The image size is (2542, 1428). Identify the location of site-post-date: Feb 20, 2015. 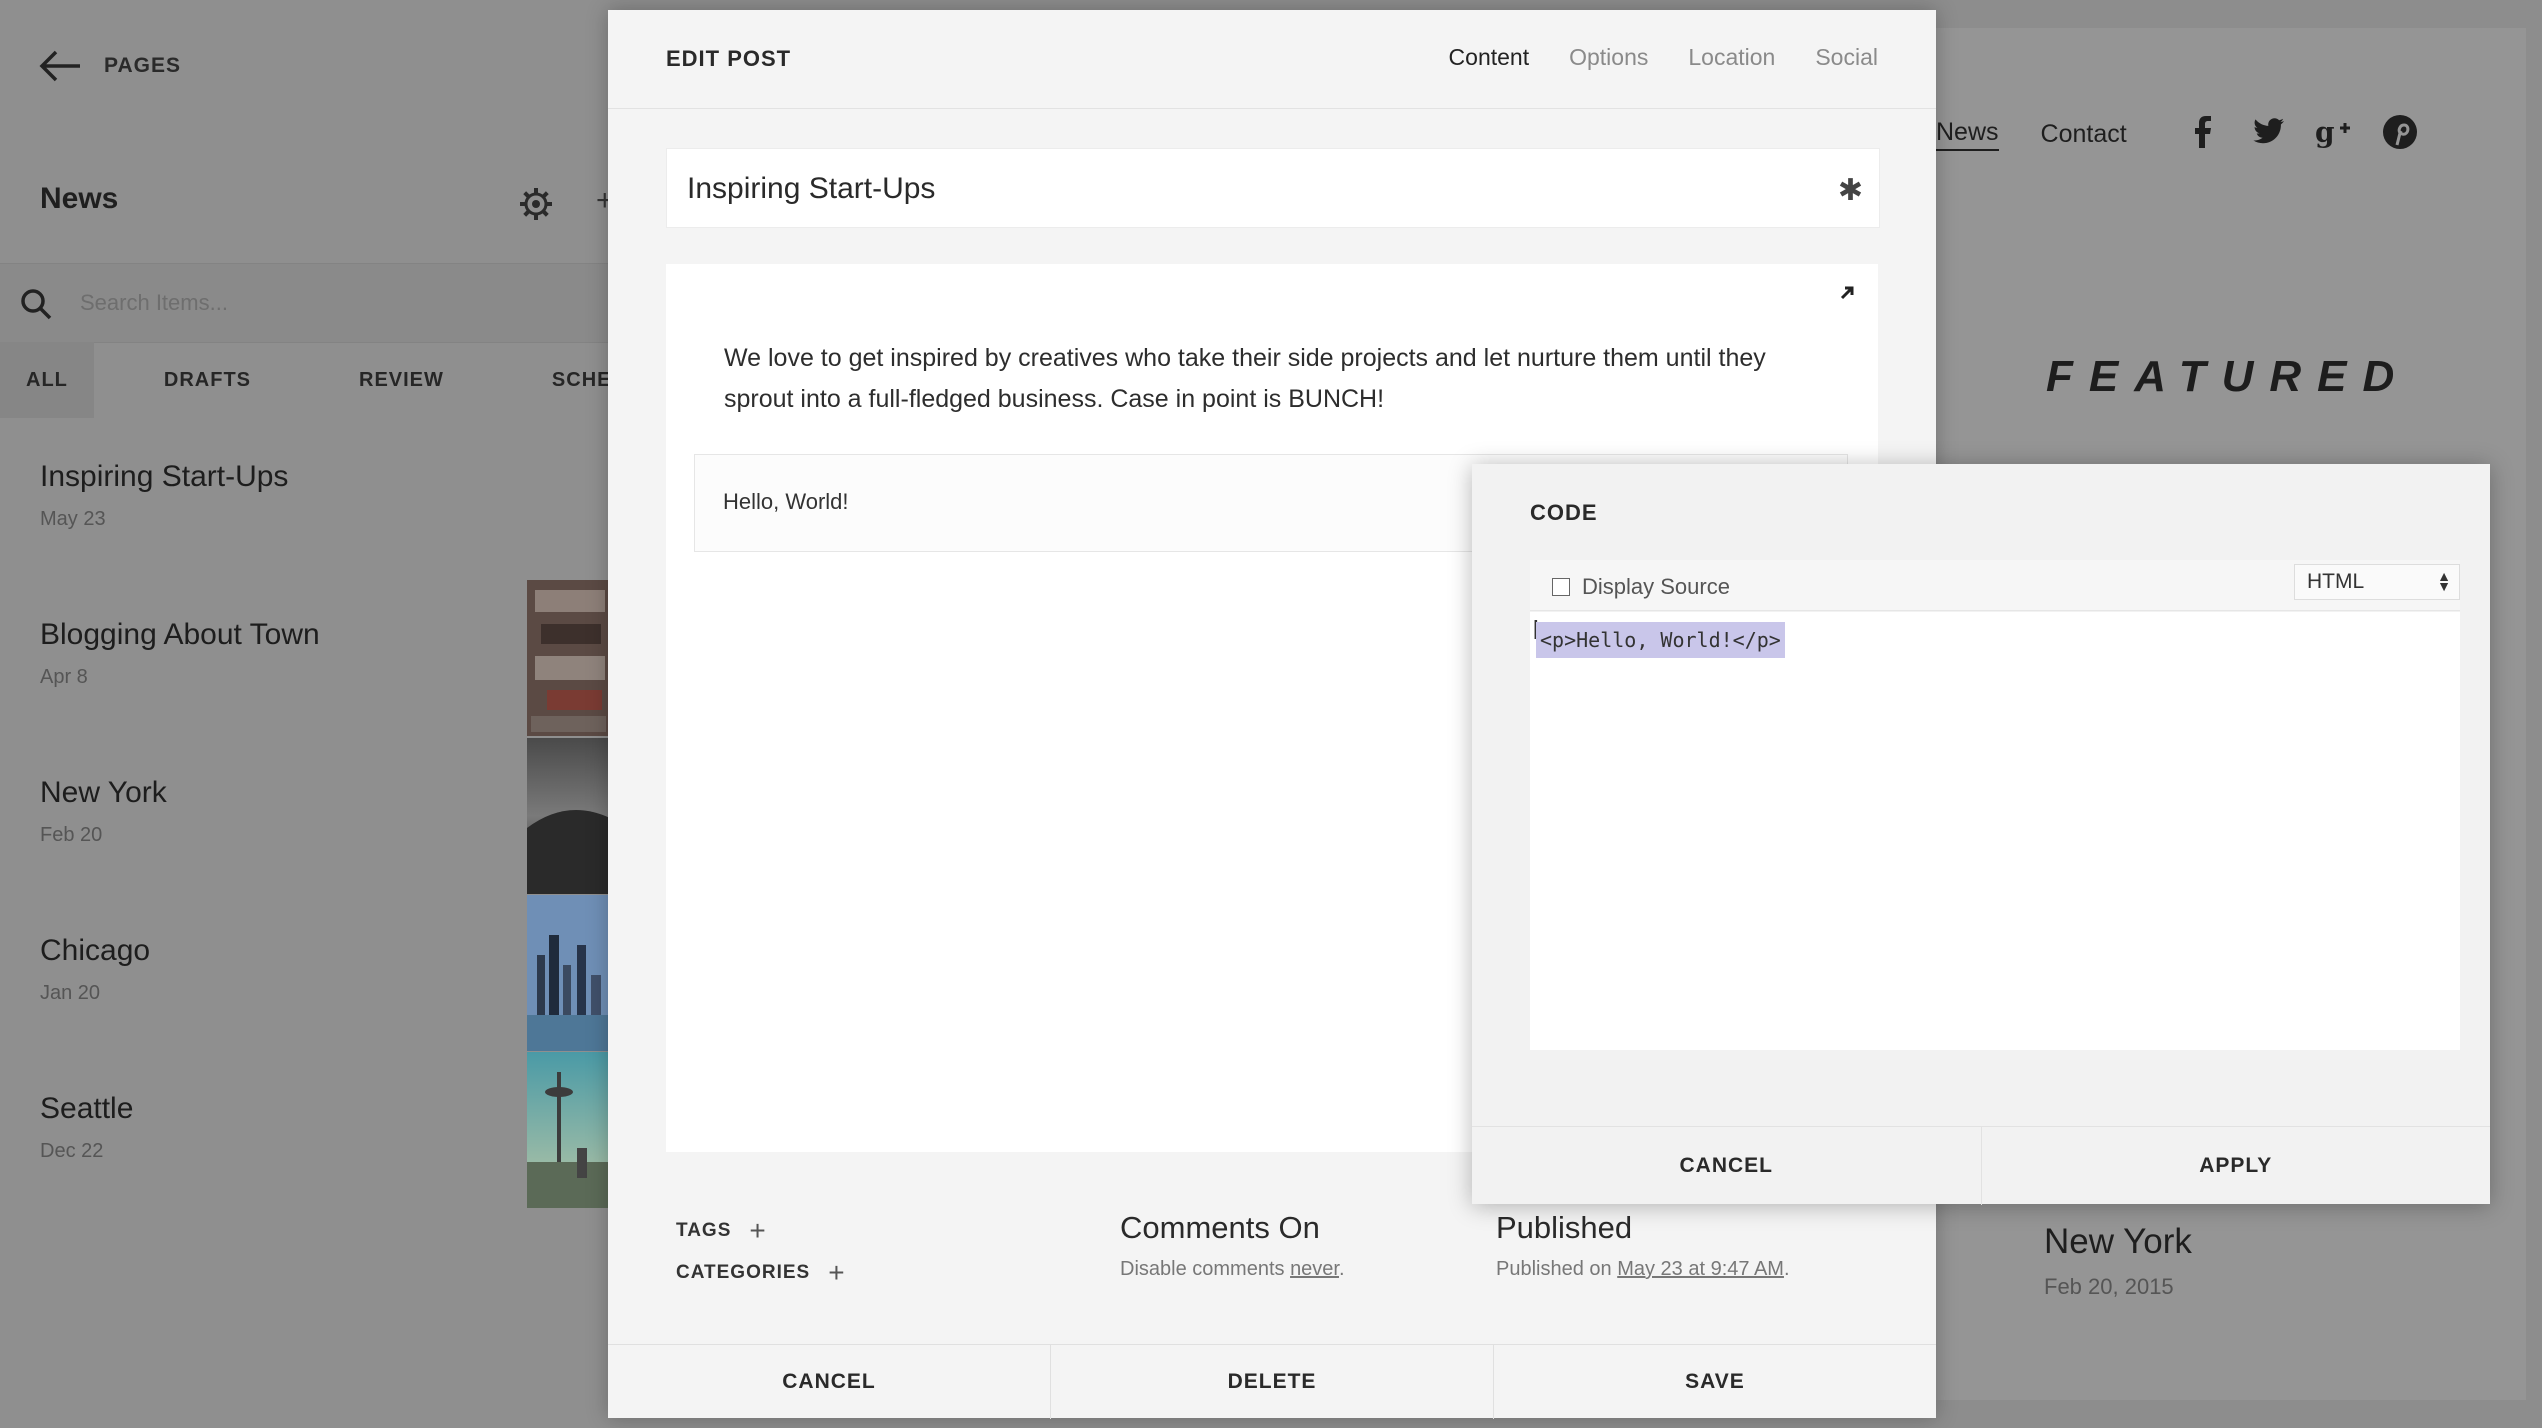
(2109, 1286).